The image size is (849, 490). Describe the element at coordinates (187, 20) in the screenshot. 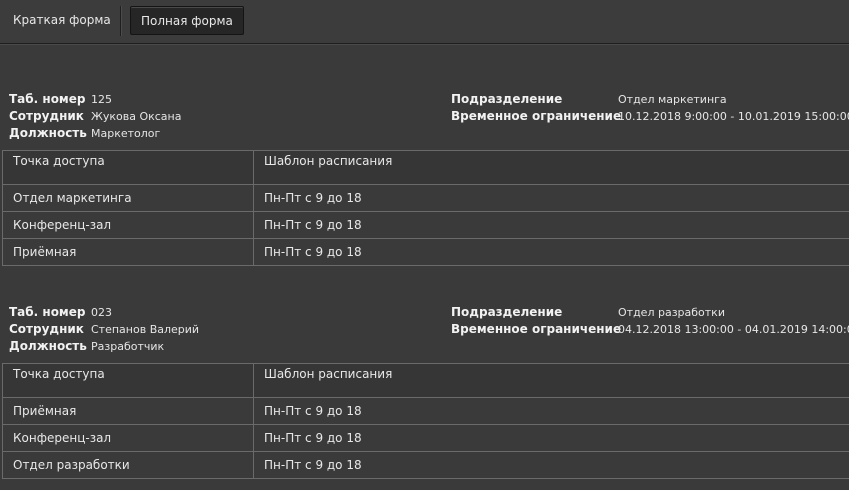

I see `tab-full-form: Полная форма` at that location.